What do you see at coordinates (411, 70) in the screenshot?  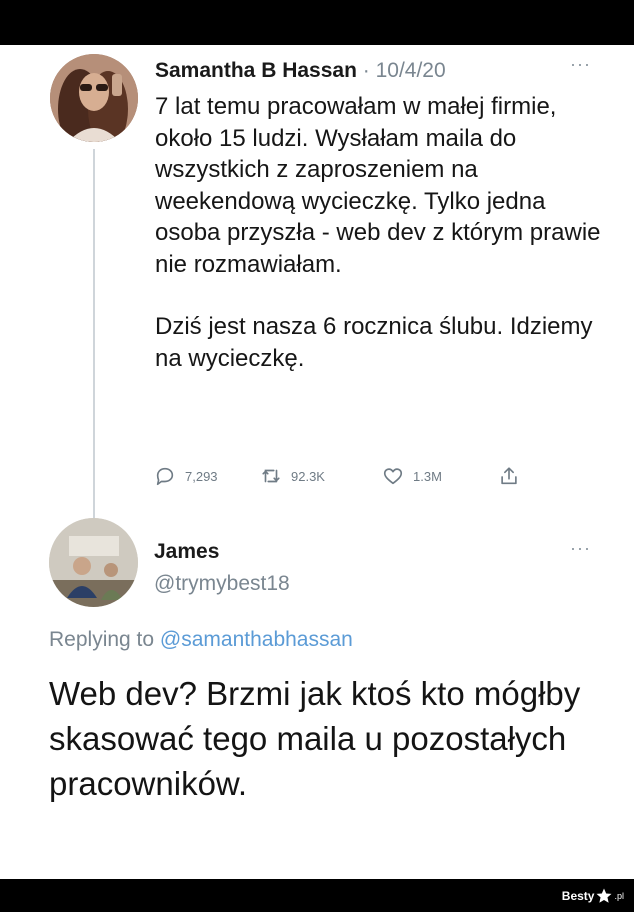 I see `tweet-date: 10/4/20` at bounding box center [411, 70].